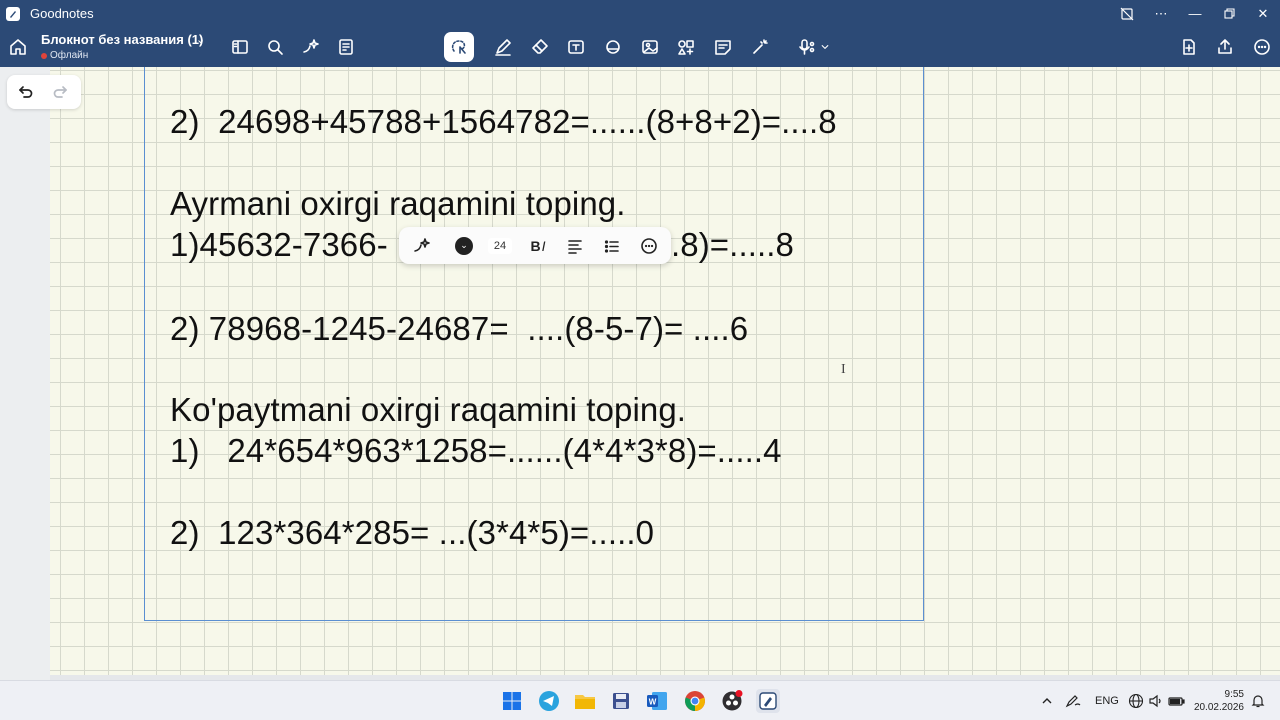 Image resolution: width=1280 pixels, height=720 pixels. I want to click on window-title: Goodnotes, so click(62, 13).